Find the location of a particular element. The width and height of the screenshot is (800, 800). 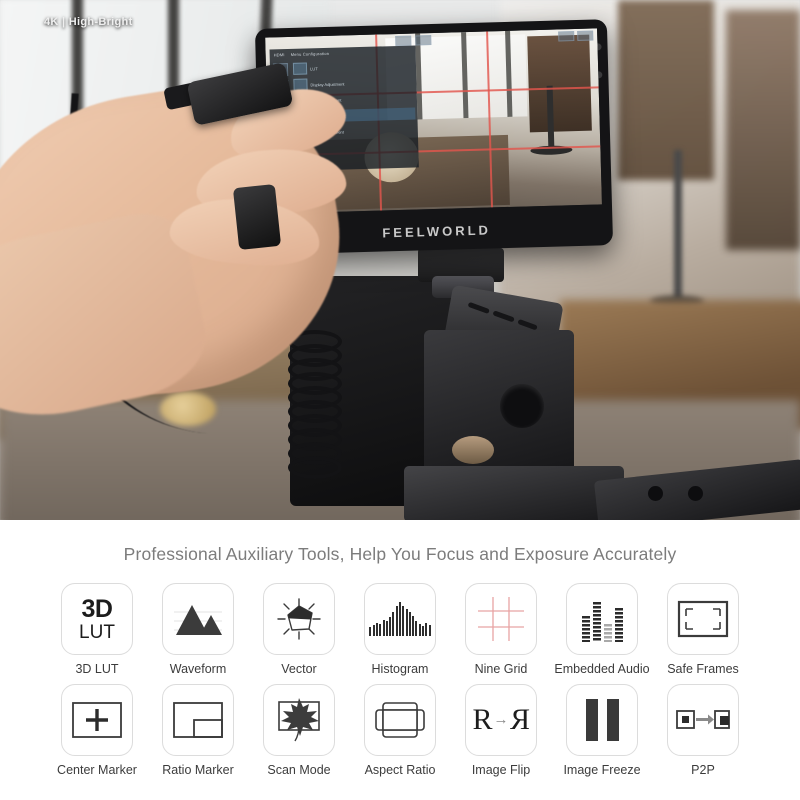

pause-bars is located at coordinates (602, 720).